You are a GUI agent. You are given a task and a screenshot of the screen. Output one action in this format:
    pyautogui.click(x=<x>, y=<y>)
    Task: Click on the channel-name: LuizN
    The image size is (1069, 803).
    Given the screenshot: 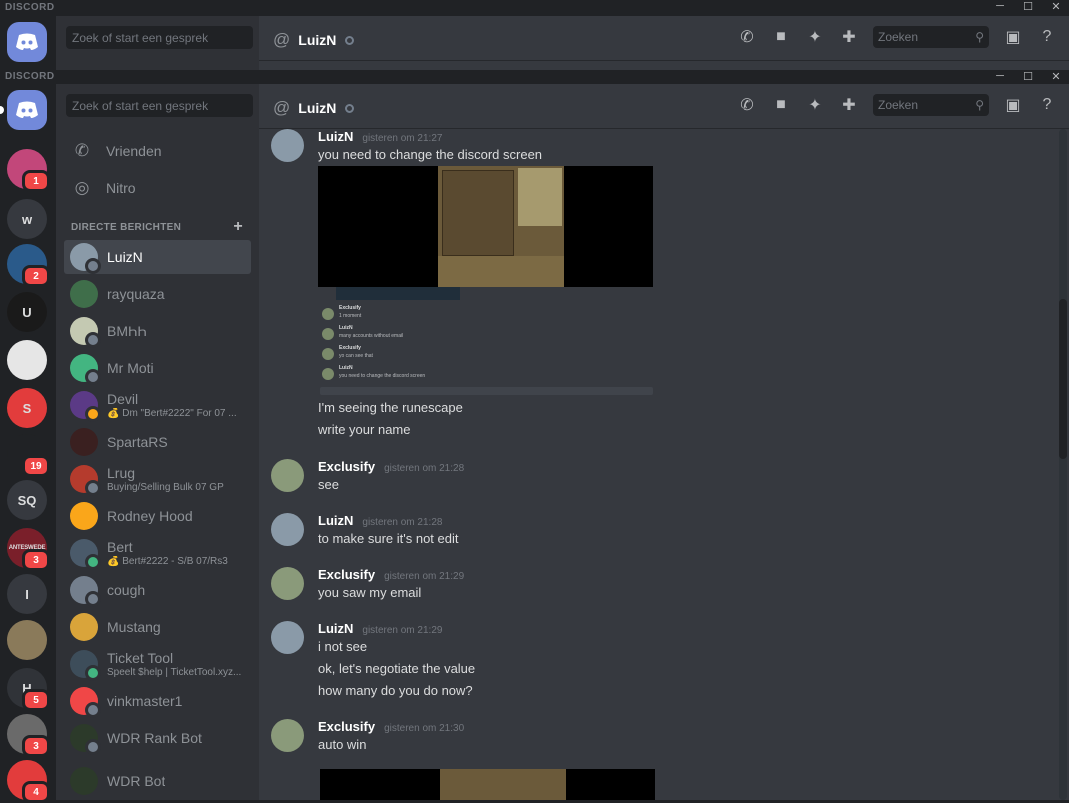 What is the action you would take?
    pyautogui.click(x=317, y=40)
    